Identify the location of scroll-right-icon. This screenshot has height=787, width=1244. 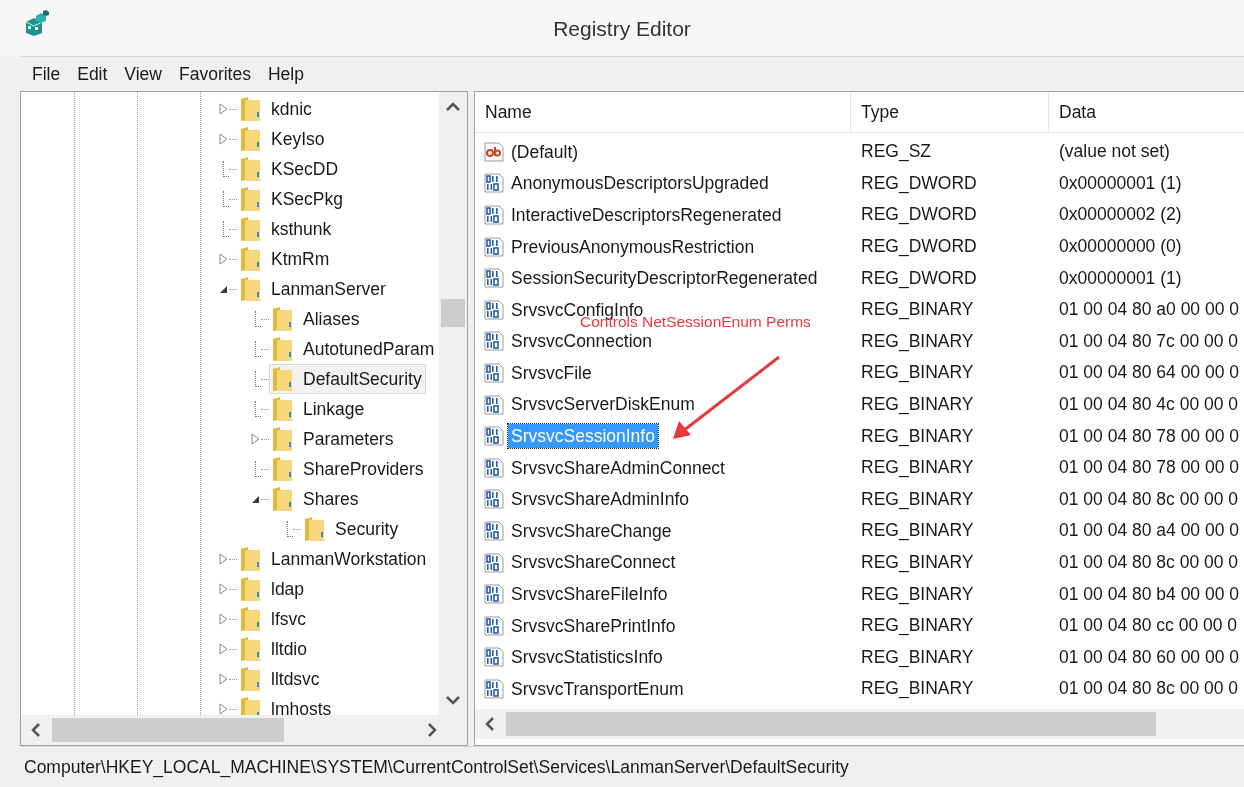
(432, 730).